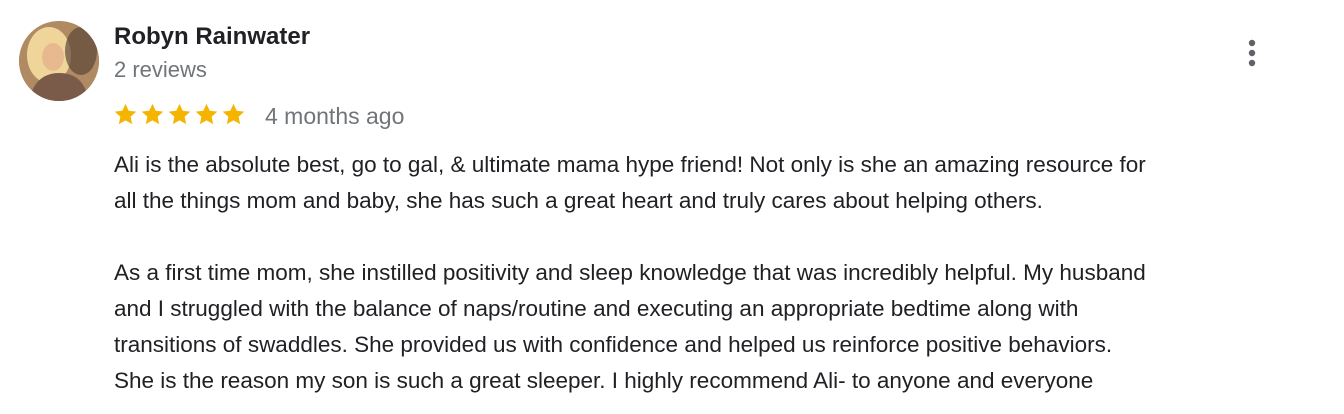  I want to click on star-rating, so click(179, 114).